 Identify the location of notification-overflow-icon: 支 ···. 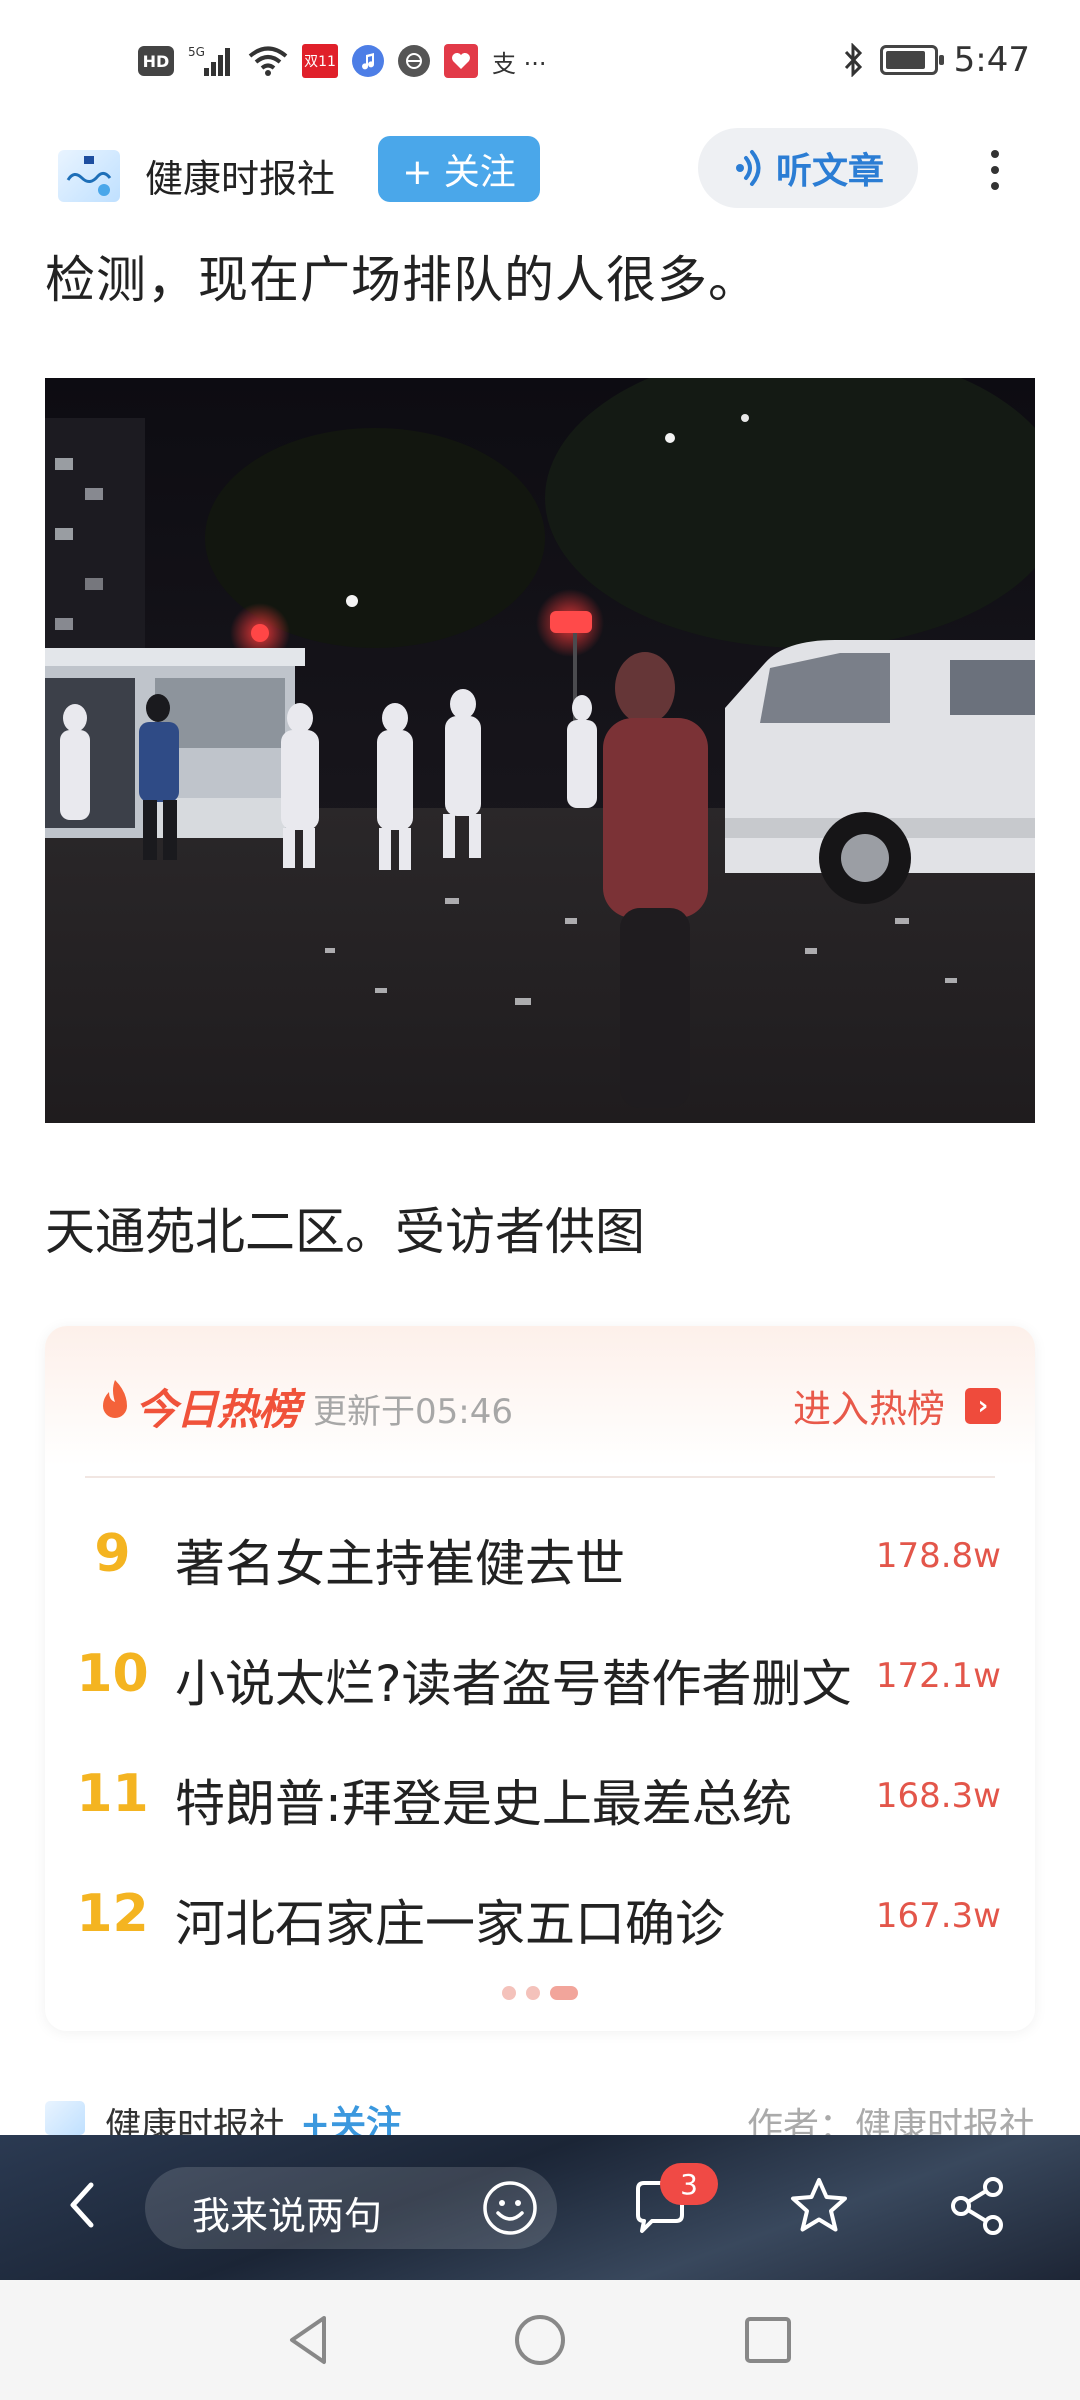
(519, 63).